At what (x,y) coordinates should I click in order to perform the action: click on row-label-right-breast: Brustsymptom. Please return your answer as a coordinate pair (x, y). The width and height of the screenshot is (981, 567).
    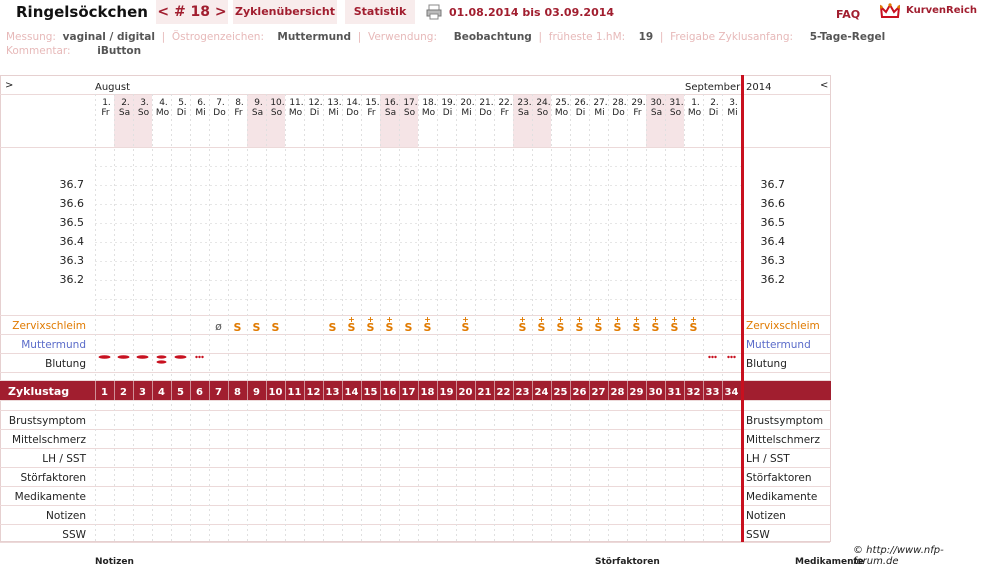
    Looking at the image, I should click on (784, 421).